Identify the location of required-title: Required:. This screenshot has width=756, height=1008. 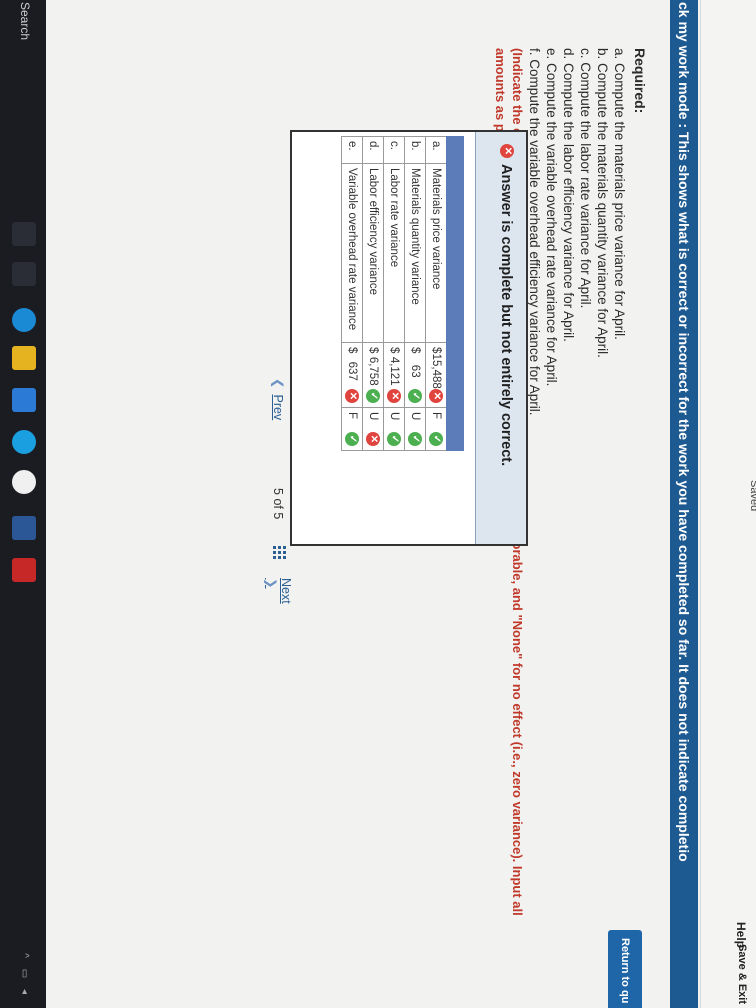
(640, 81).